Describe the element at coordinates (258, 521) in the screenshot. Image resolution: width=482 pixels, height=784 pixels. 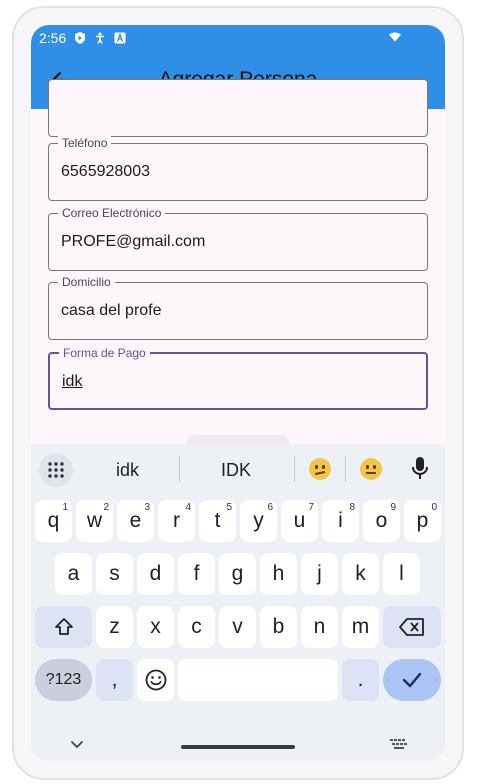
I see `key-y: y6` at that location.